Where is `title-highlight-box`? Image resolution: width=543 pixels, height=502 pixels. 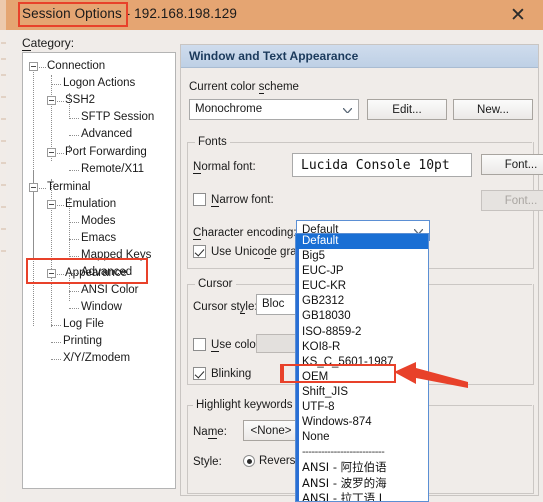
title-highlight-box is located at coordinates (73, 14).